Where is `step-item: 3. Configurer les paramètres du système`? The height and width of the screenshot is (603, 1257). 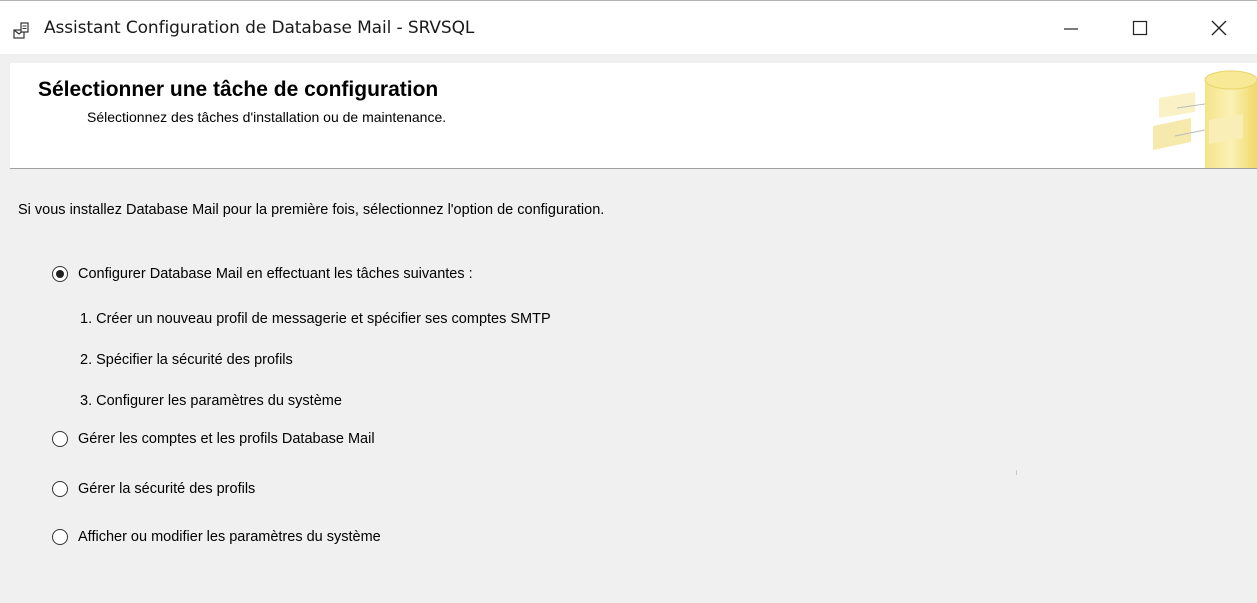
step-item: 3. Configurer les paramètres du système is located at coordinates (211, 401).